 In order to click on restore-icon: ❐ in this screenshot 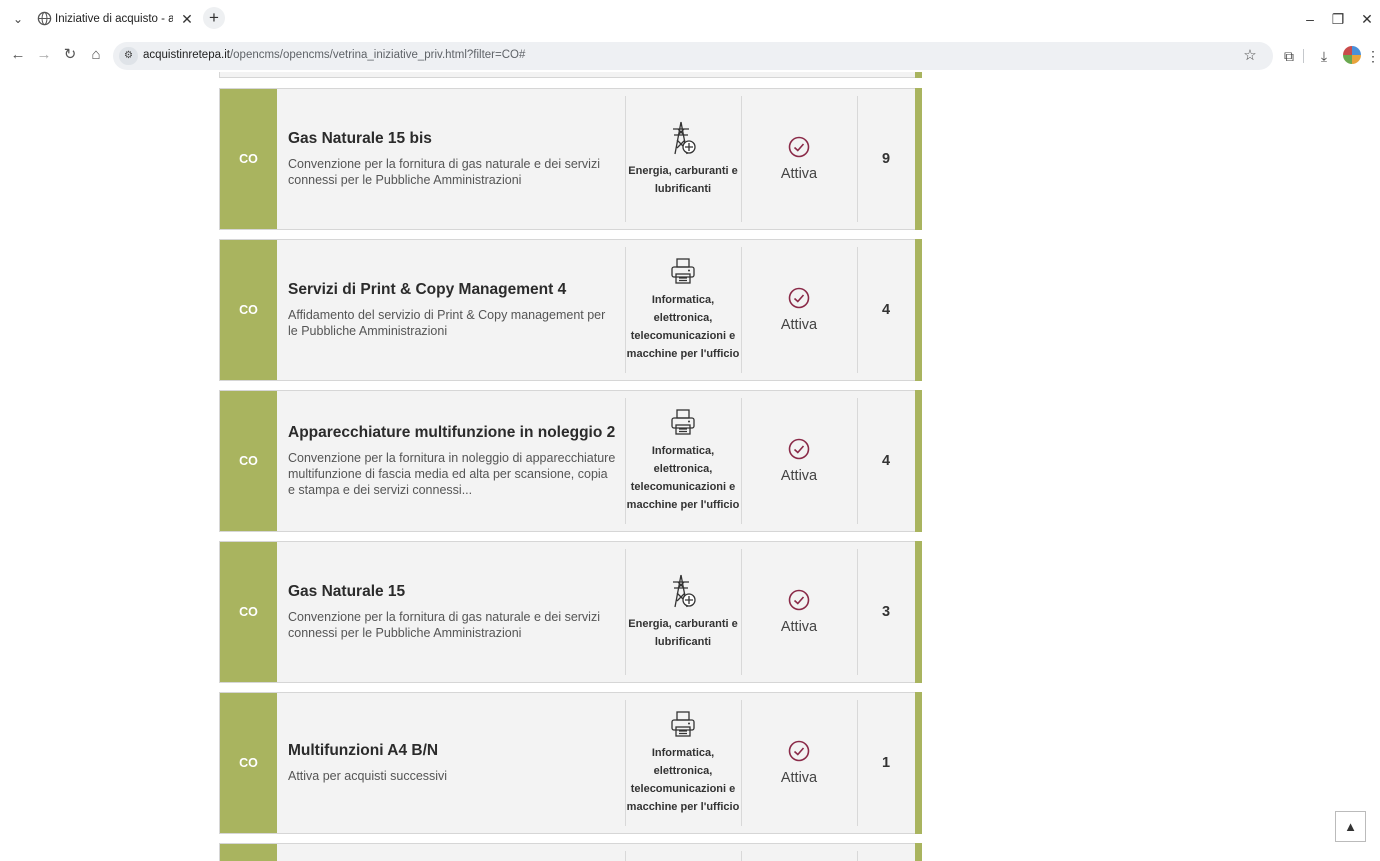, I will do `click(1338, 19)`.